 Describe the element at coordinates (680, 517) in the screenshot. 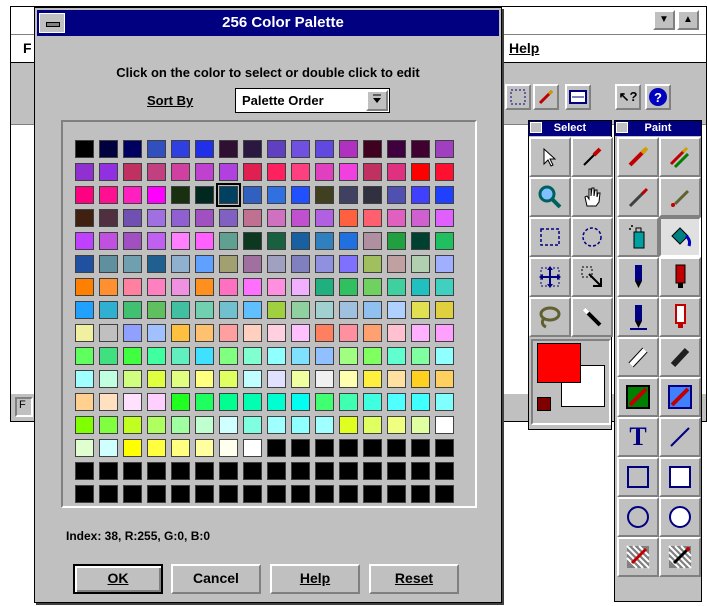

I see `filled-ellipse-tool-icon` at that location.